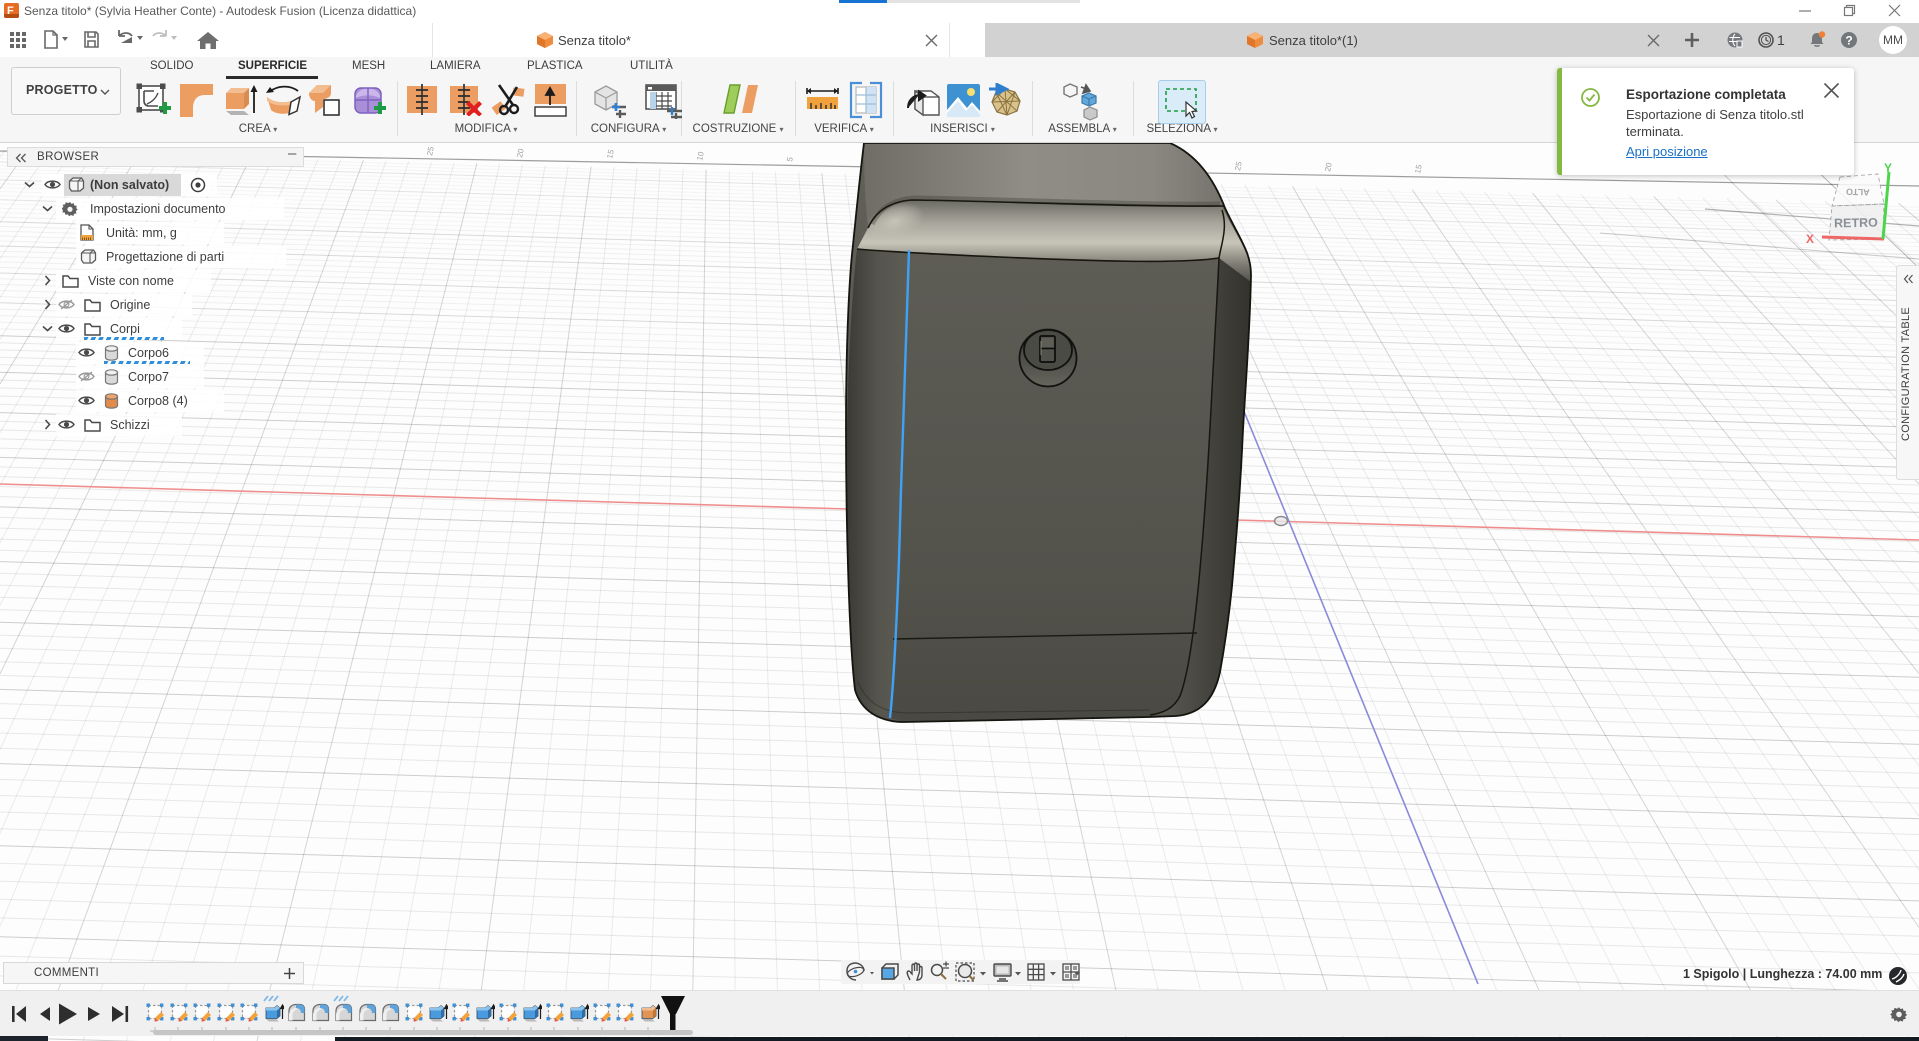 This screenshot has height=1041, width=1919. Describe the element at coordinates (700, 155) in the screenshot. I see `svg-text: 10` at that location.